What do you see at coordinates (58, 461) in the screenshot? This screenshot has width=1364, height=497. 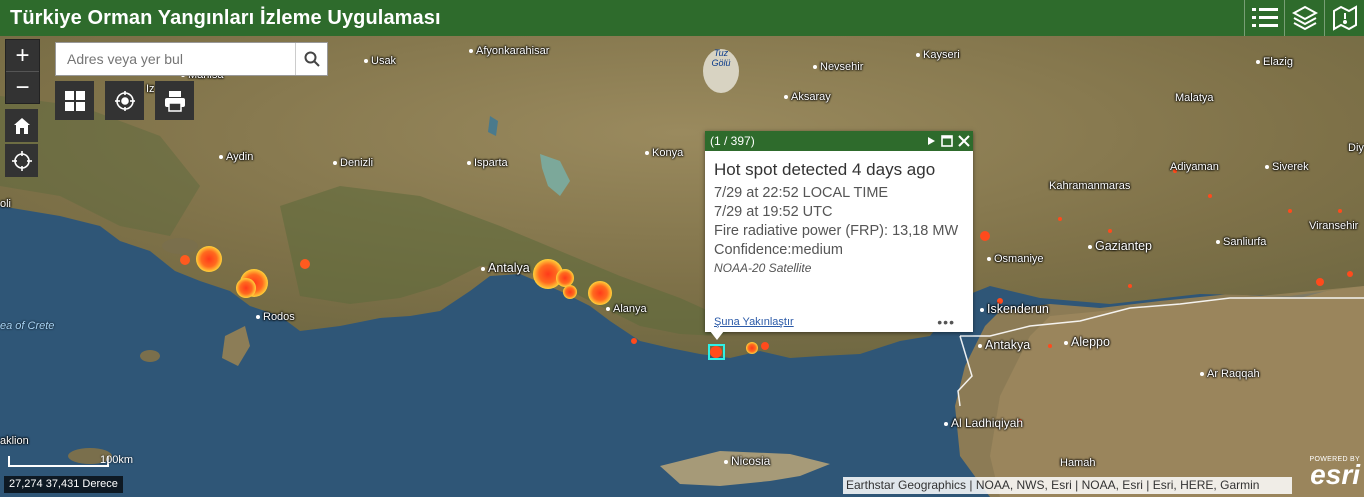 I see `scale-bar` at bounding box center [58, 461].